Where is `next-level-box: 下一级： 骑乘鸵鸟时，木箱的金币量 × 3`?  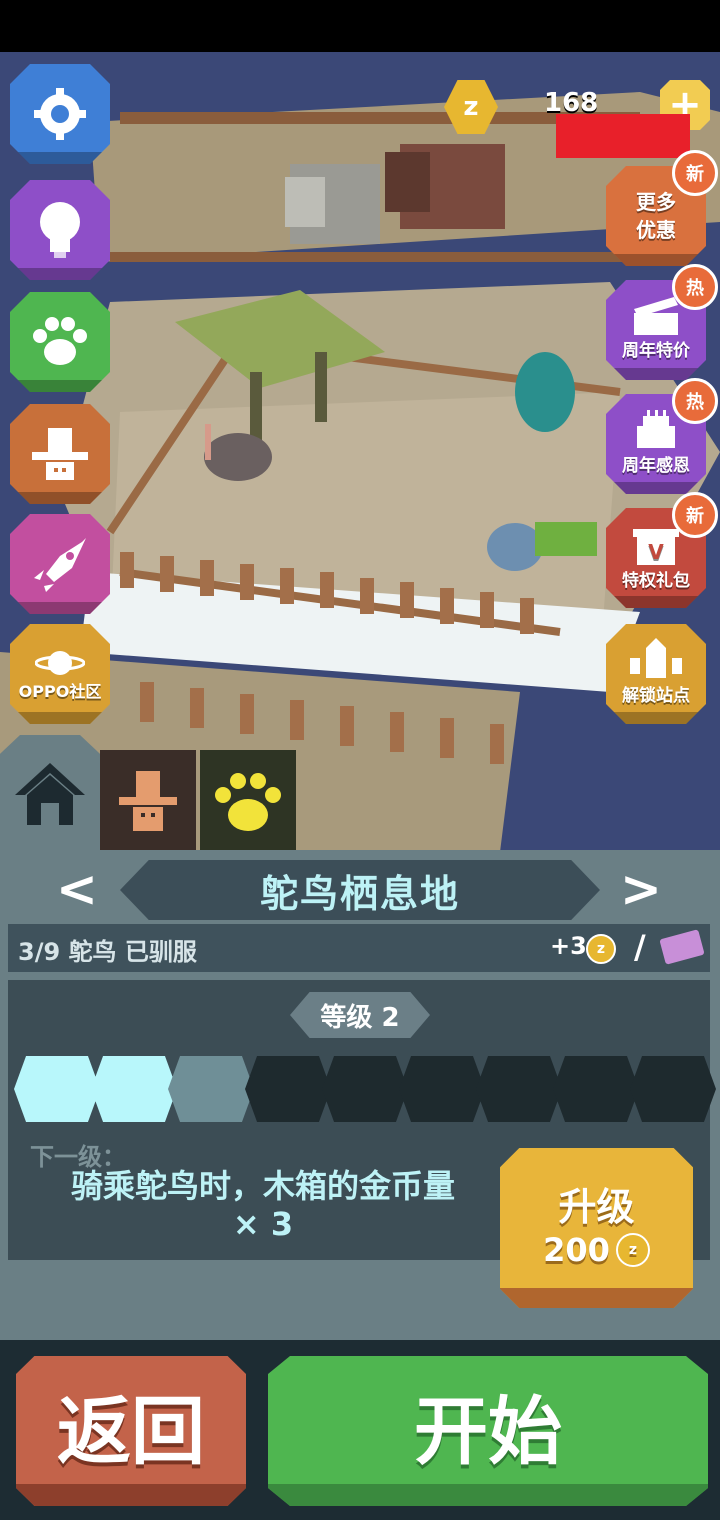 next-level-box: 下一级： 骑乘鸵鸟时，木箱的金币量 × 3 is located at coordinates (248, 1197).